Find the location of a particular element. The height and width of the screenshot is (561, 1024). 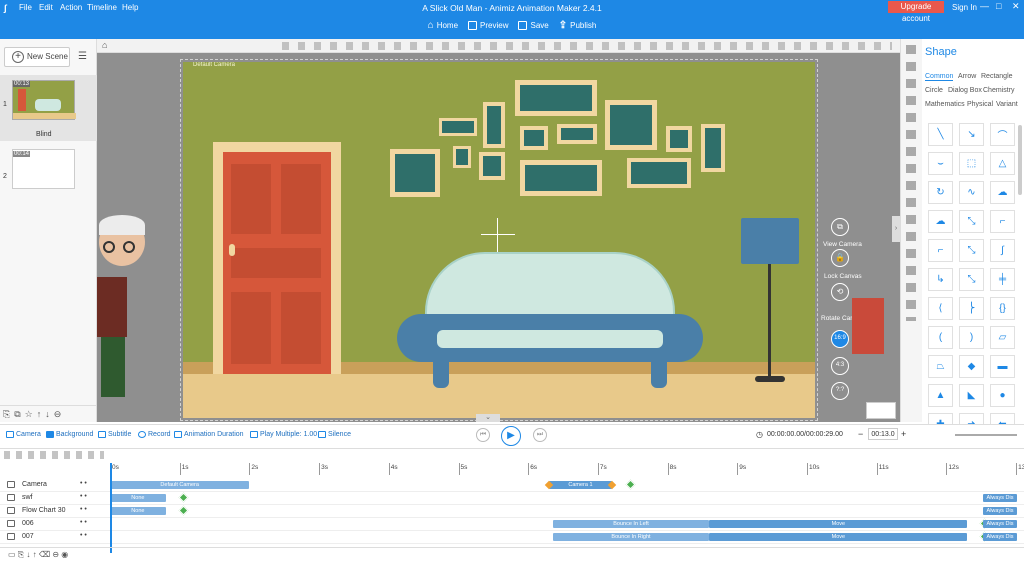

shape-item: ▲ is located at coordinates (940, 395).